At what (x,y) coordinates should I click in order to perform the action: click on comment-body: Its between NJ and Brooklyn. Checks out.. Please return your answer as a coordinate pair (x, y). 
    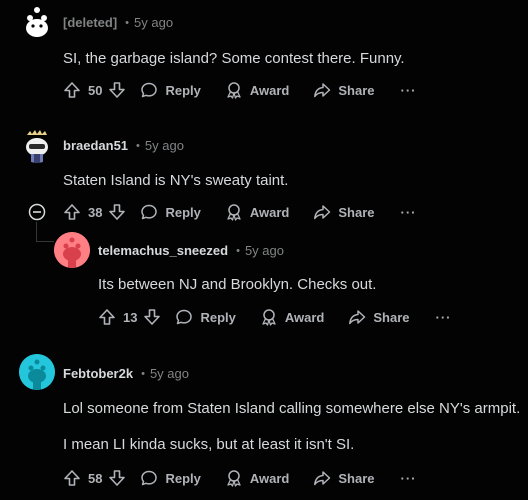
    Looking at the image, I should click on (237, 284).